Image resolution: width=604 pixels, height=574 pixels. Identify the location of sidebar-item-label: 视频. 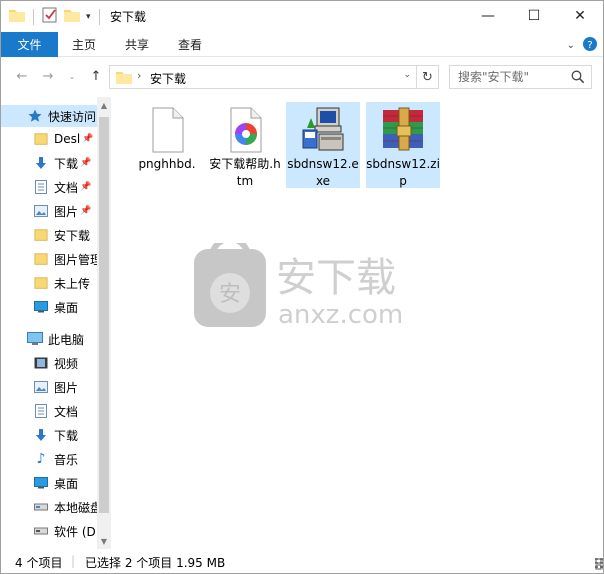
(66, 363).